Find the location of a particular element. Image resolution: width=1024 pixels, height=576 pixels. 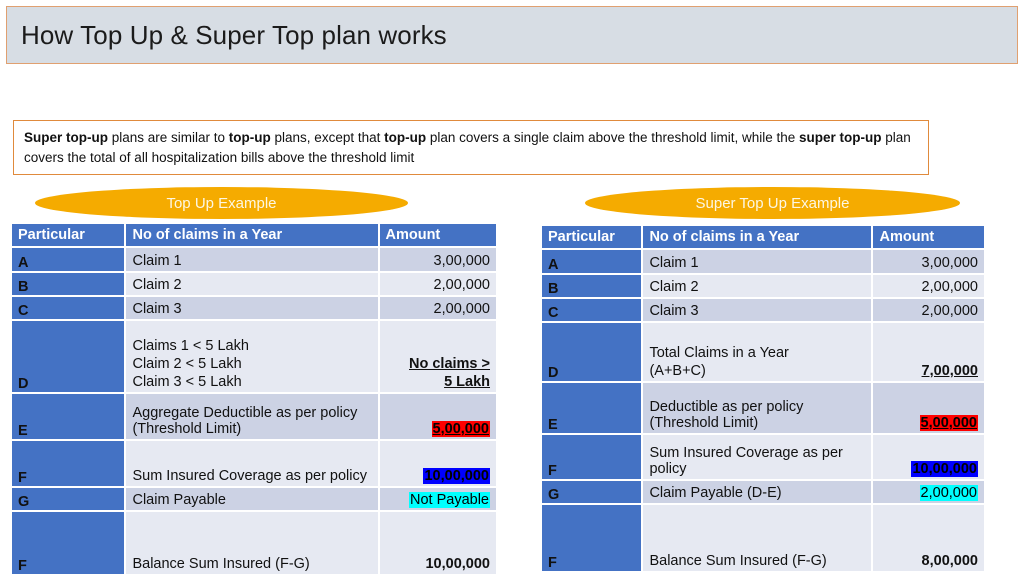

cell-amount: Not Payable is located at coordinates (438, 500).